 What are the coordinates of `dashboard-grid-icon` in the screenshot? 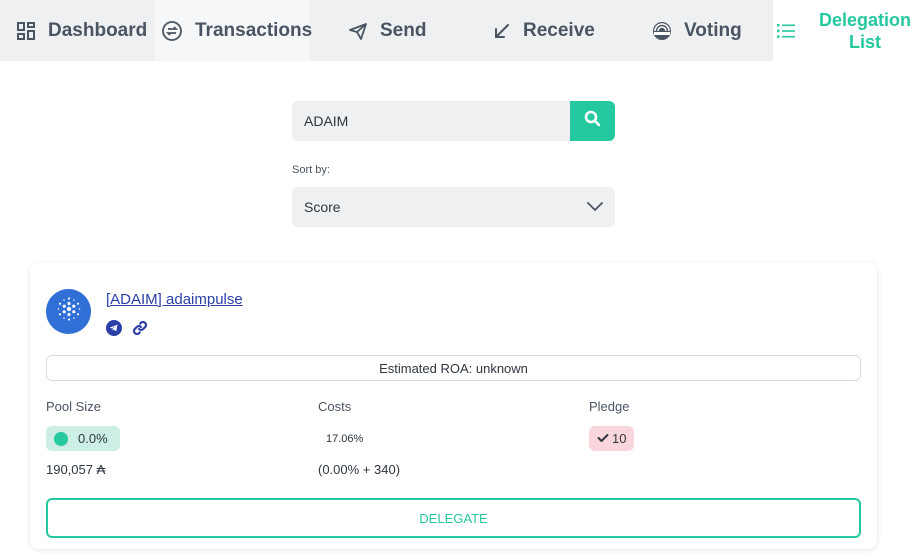 It's located at (26, 31).